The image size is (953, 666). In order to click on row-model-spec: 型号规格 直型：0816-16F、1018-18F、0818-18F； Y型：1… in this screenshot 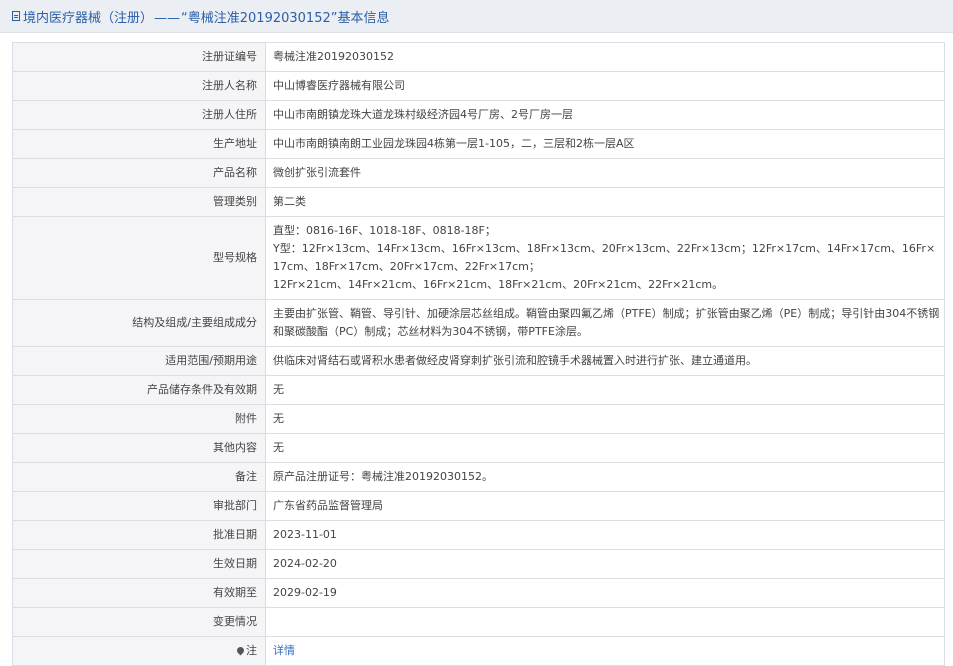, I will do `click(478, 258)`.